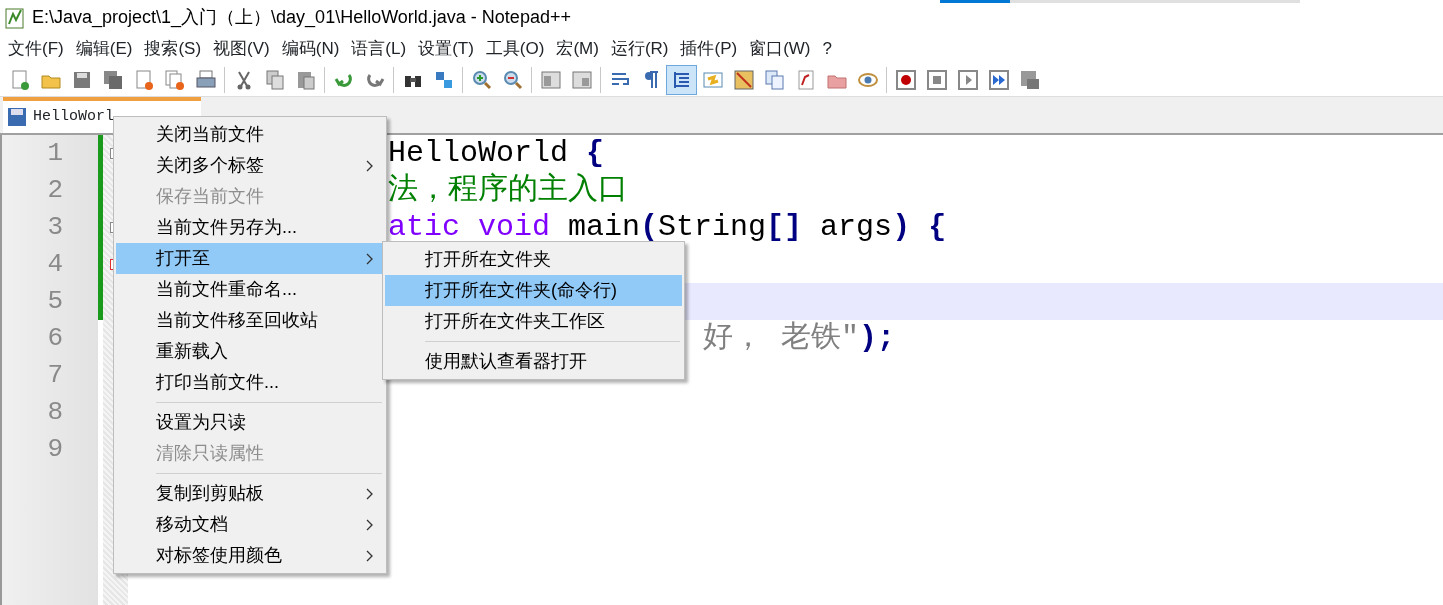 The width and height of the screenshot is (1443, 605). Describe the element at coordinates (55, 190) in the screenshot. I see `line-number: 2` at that location.